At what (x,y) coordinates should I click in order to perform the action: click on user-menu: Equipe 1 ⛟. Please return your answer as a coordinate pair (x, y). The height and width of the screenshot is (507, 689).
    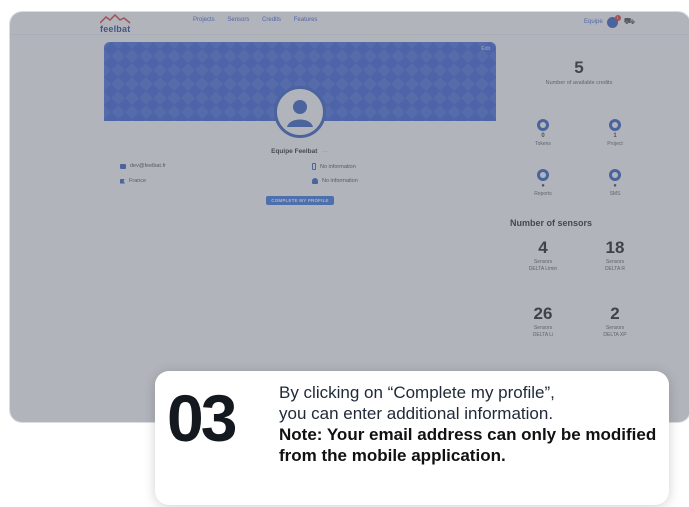
    Looking at the image, I should click on (609, 21).